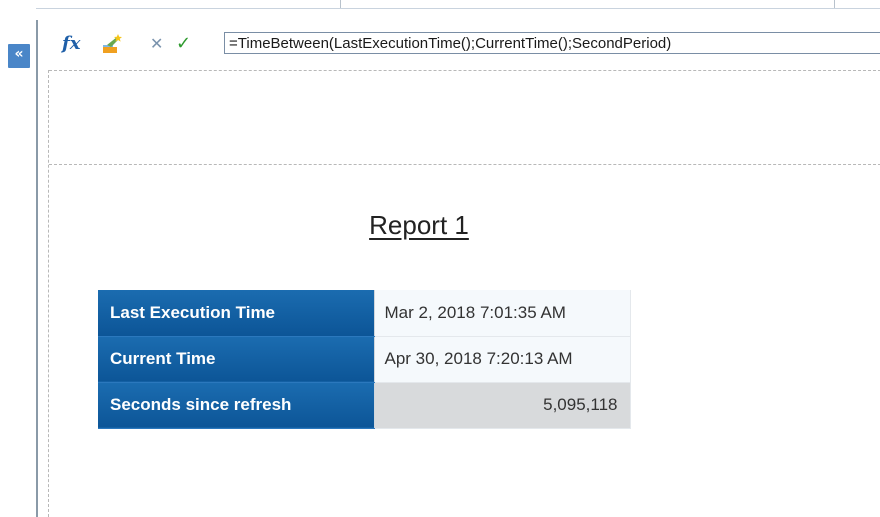  Describe the element at coordinates (236, 359) in the screenshot. I see `row-header-cell: Current Time` at that location.